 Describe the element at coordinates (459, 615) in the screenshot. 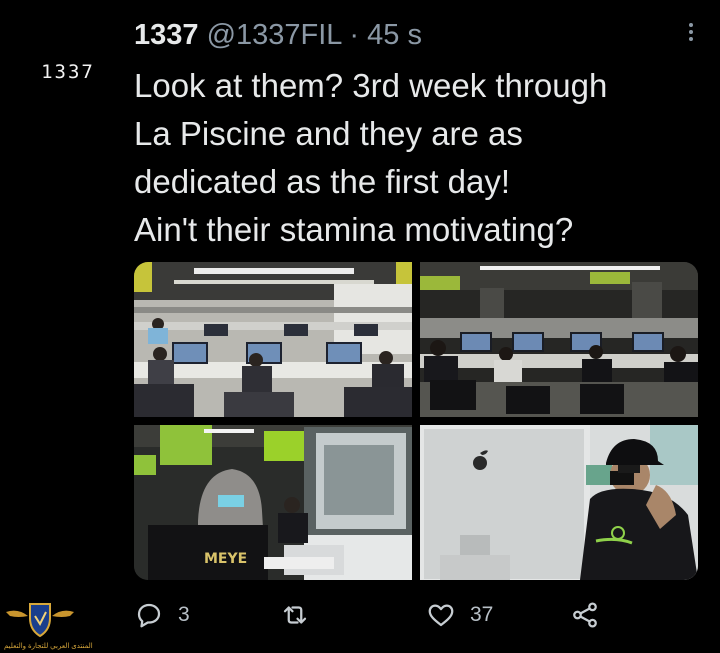

I see `like-button: 37` at that location.